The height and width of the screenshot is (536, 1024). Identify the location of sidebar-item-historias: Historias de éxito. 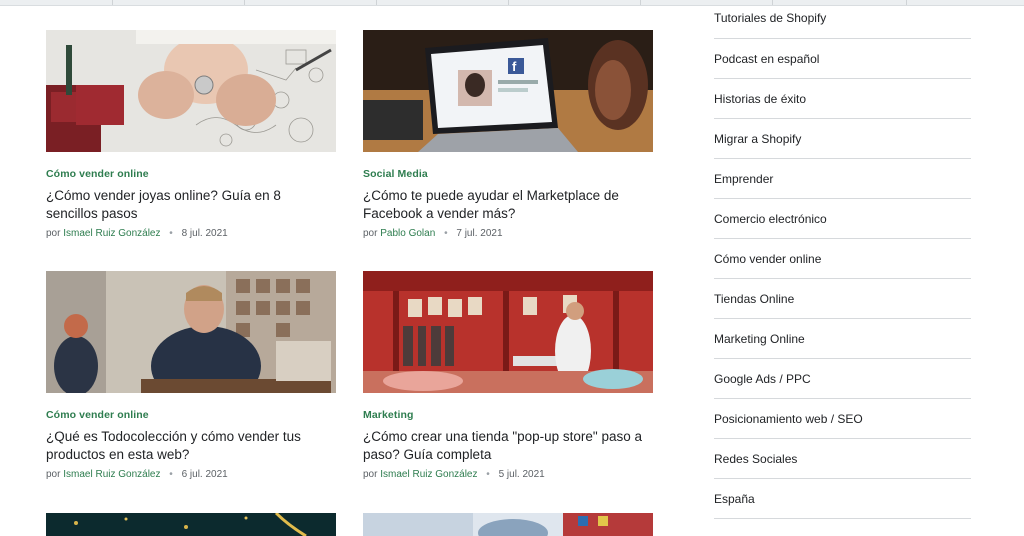
(842, 99).